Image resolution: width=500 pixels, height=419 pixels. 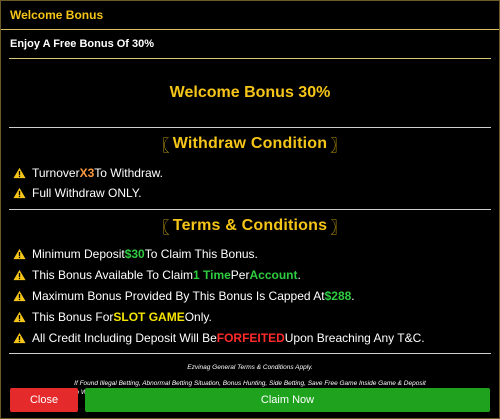 I want to click on item-text: This Bonus Available To Claim, so click(x=112, y=274).